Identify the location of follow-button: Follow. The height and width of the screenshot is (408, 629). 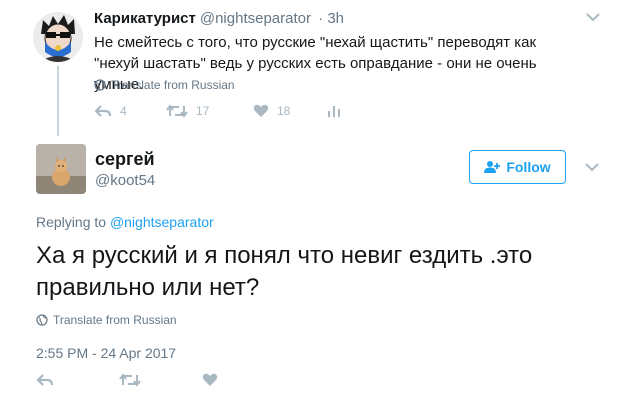
(517, 167).